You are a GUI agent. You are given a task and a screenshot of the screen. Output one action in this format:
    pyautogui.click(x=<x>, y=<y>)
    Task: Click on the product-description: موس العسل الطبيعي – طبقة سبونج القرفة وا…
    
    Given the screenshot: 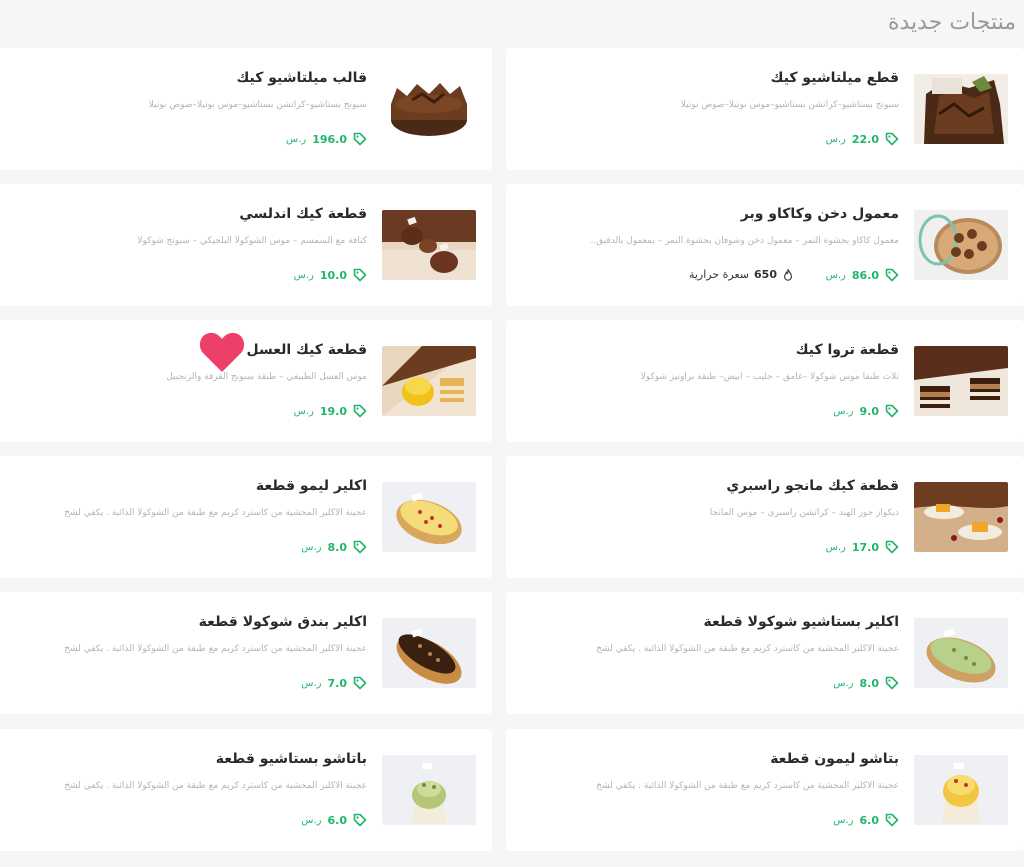 What is the action you would take?
    pyautogui.click(x=266, y=377)
    